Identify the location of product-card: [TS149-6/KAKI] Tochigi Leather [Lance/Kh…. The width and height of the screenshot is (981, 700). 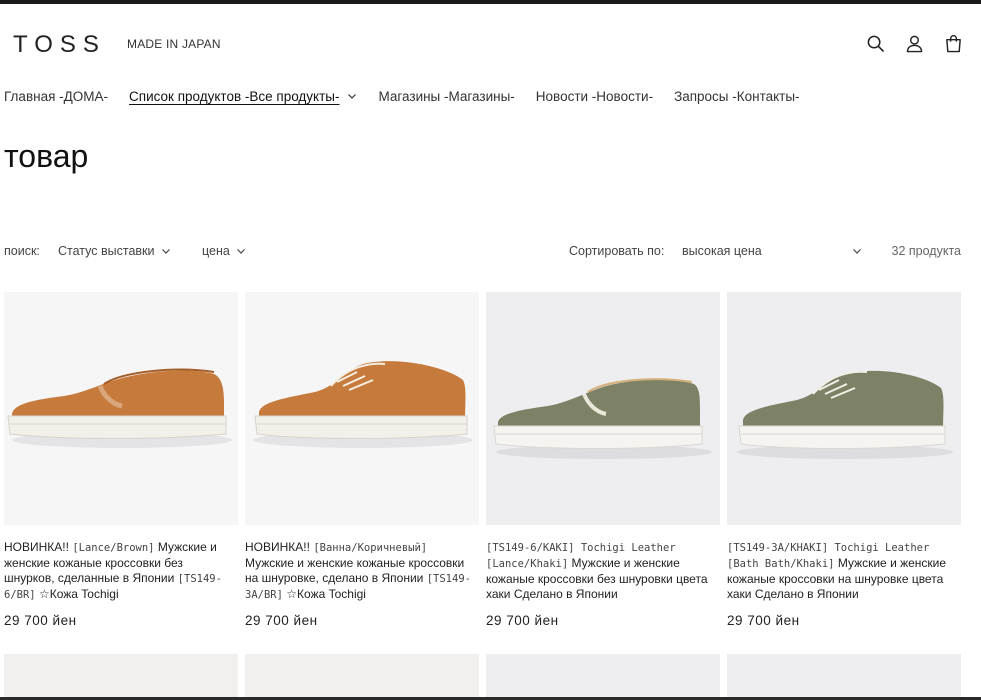
(603, 460).